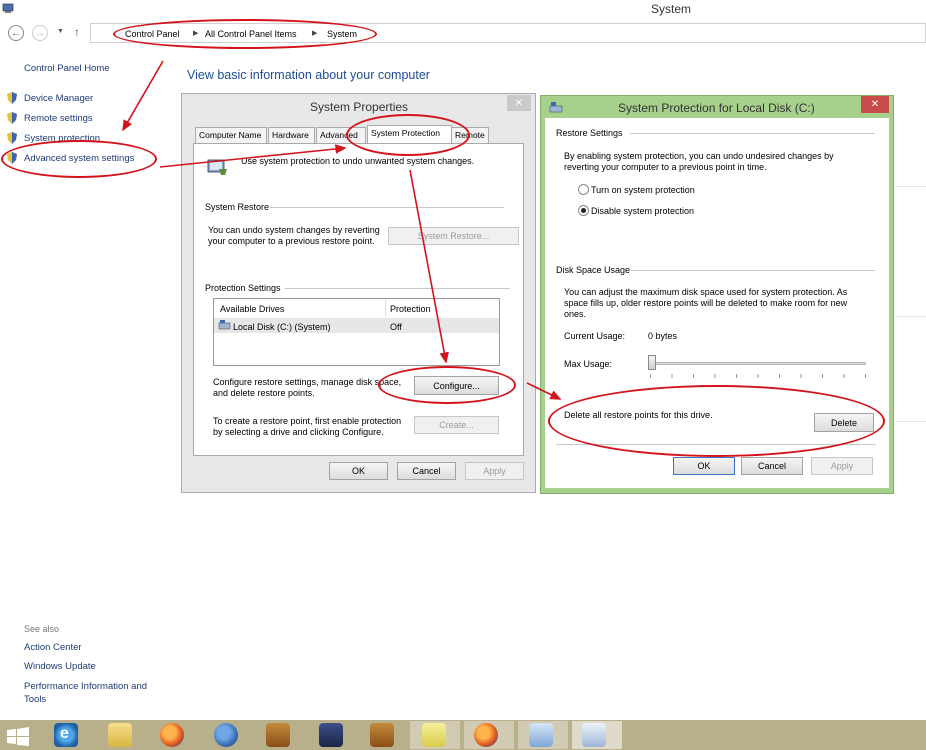 The height and width of the screenshot is (750, 926). Describe the element at coordinates (595, 270) in the screenshot. I see `disk-space-group-title: Disk Space Usage` at that location.